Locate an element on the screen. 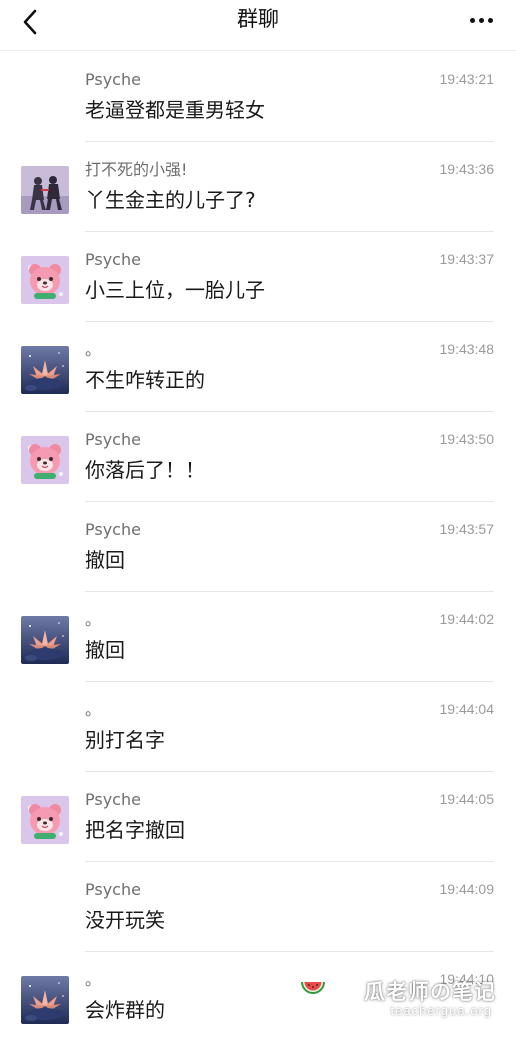  sender-name: 打不死的小强! is located at coordinates (136, 169).